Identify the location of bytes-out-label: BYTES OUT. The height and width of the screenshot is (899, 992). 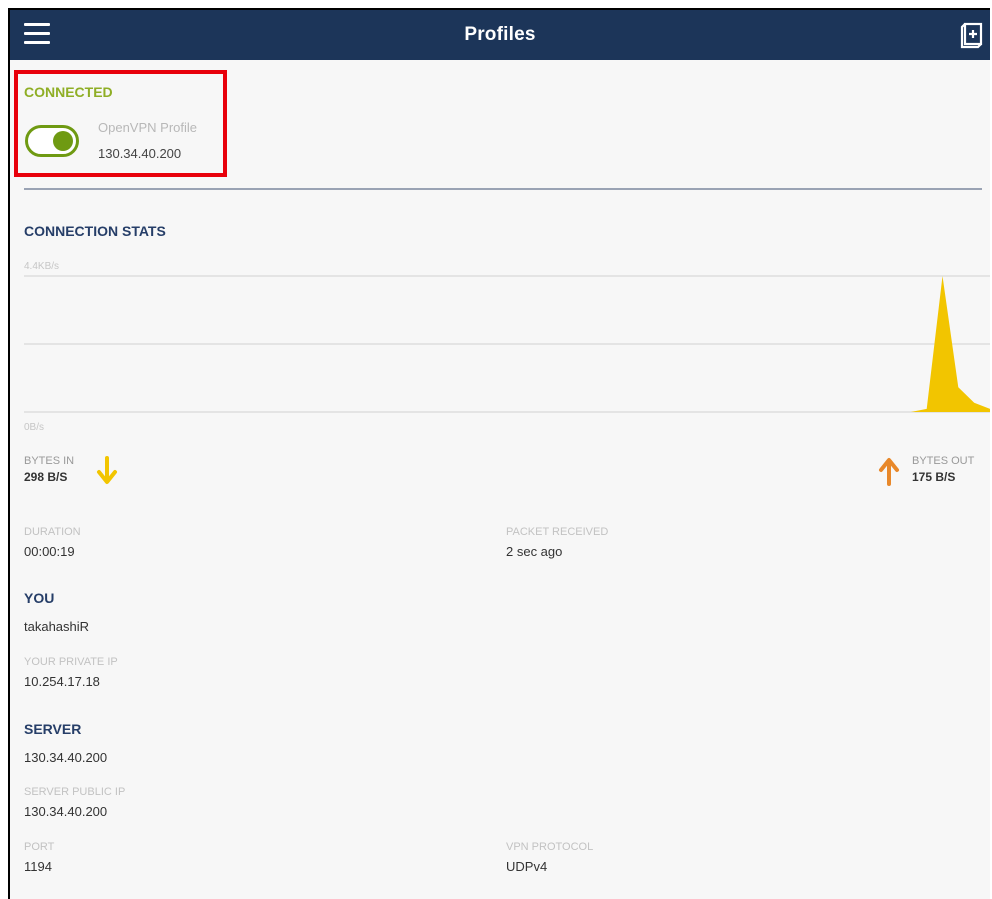
(943, 461).